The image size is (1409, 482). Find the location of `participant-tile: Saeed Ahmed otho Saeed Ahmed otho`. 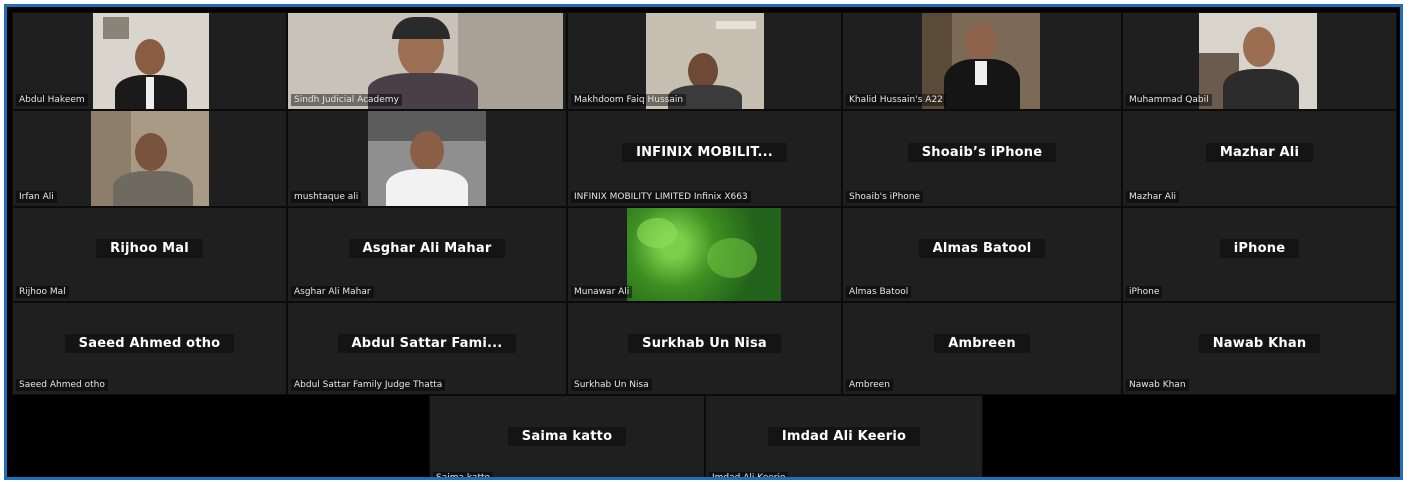

participant-tile: Saeed Ahmed otho Saeed Ahmed otho is located at coordinates (149, 348).